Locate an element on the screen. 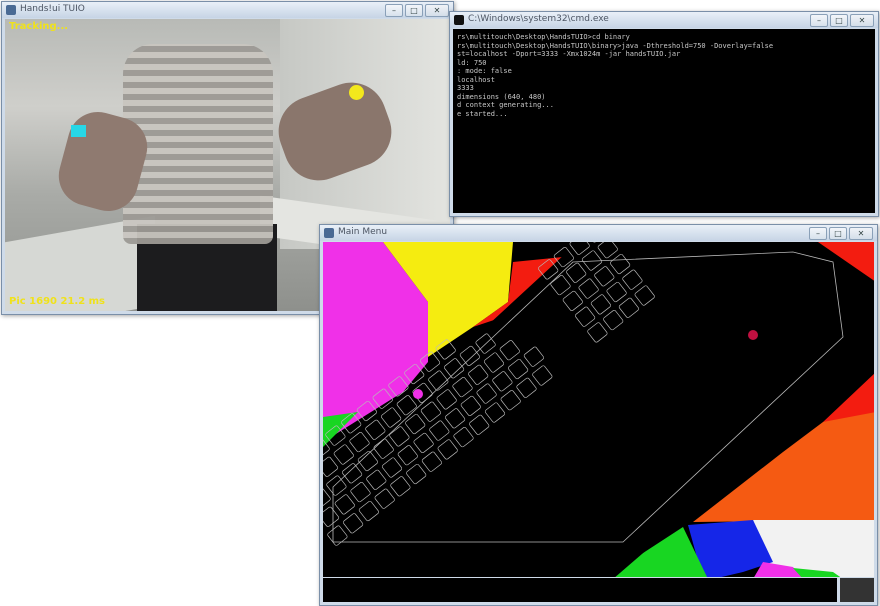 This screenshot has height=606, width=880. tracked-hand-left-marker is located at coordinates (78, 131).